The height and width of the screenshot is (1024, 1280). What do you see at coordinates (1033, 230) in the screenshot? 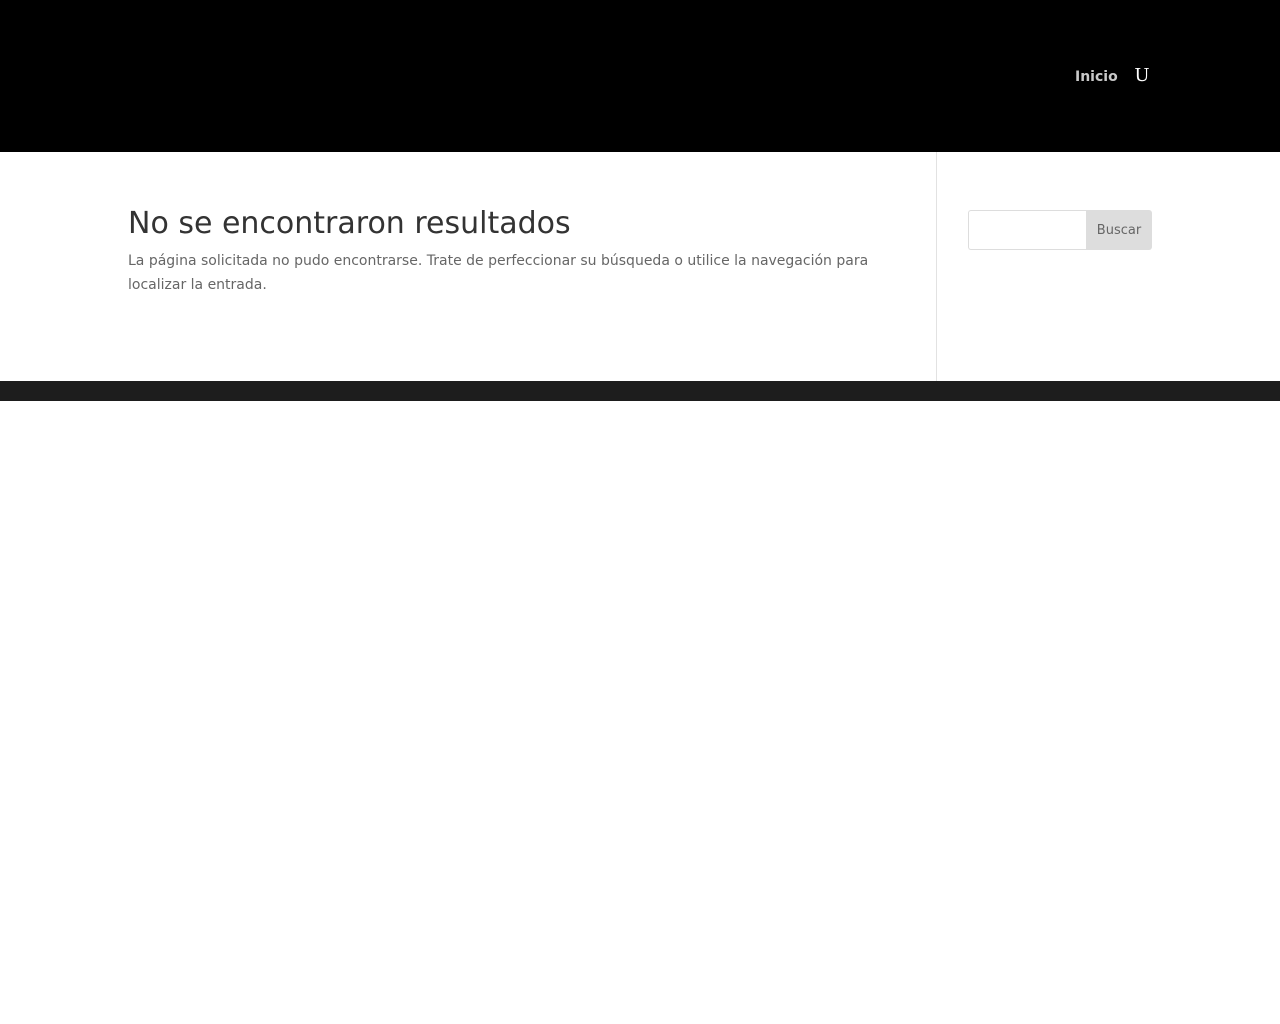
I see `search-input` at bounding box center [1033, 230].